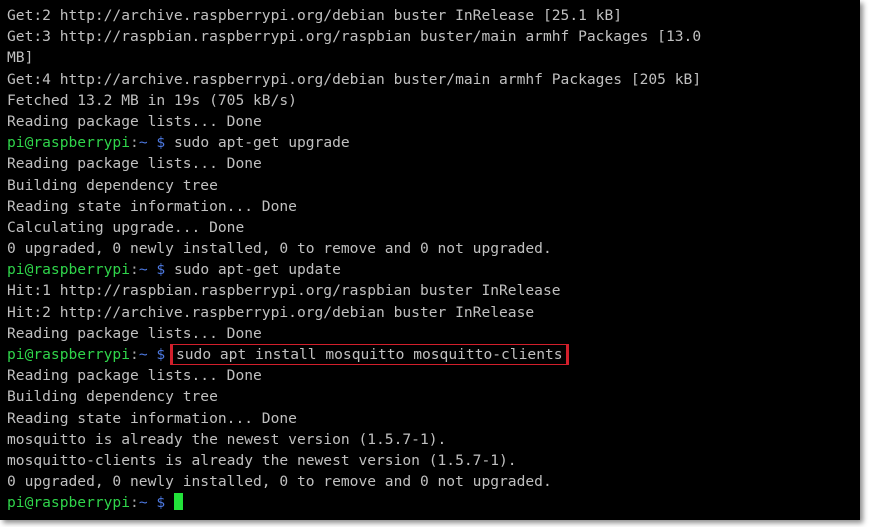 The image size is (869, 527). Describe the element at coordinates (261, 143) in the screenshot. I see `command-text: sudo apt-get upgrade` at that location.